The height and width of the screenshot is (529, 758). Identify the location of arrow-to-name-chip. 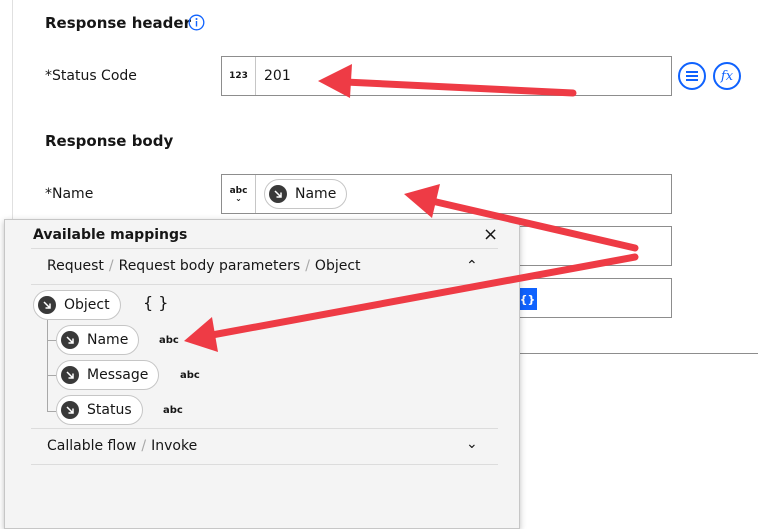
(521, 218).